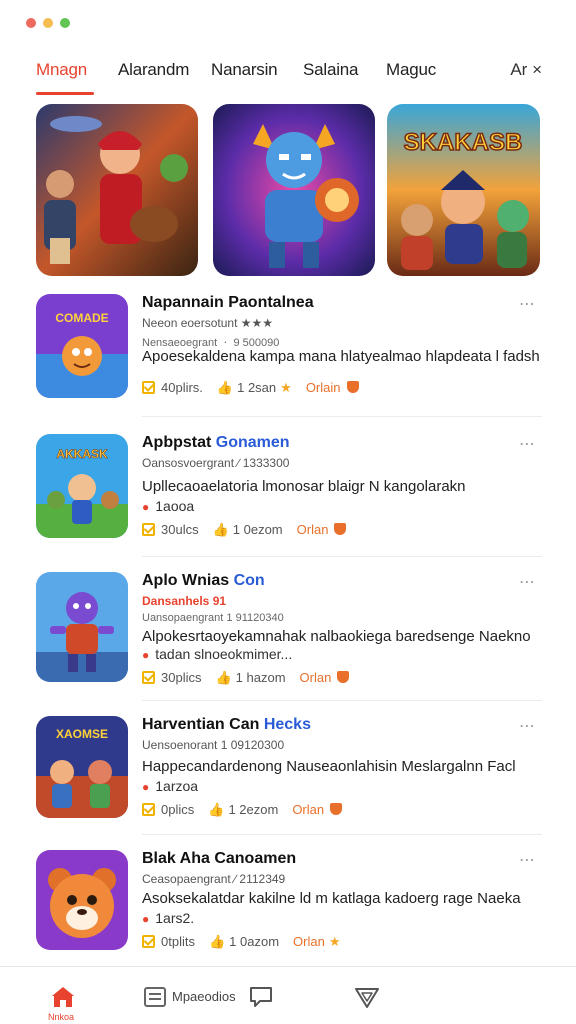 Image resolution: width=576 pixels, height=1024 pixels. I want to click on item-subtitle: Neeon eoersotunt ★★★, so click(208, 323).